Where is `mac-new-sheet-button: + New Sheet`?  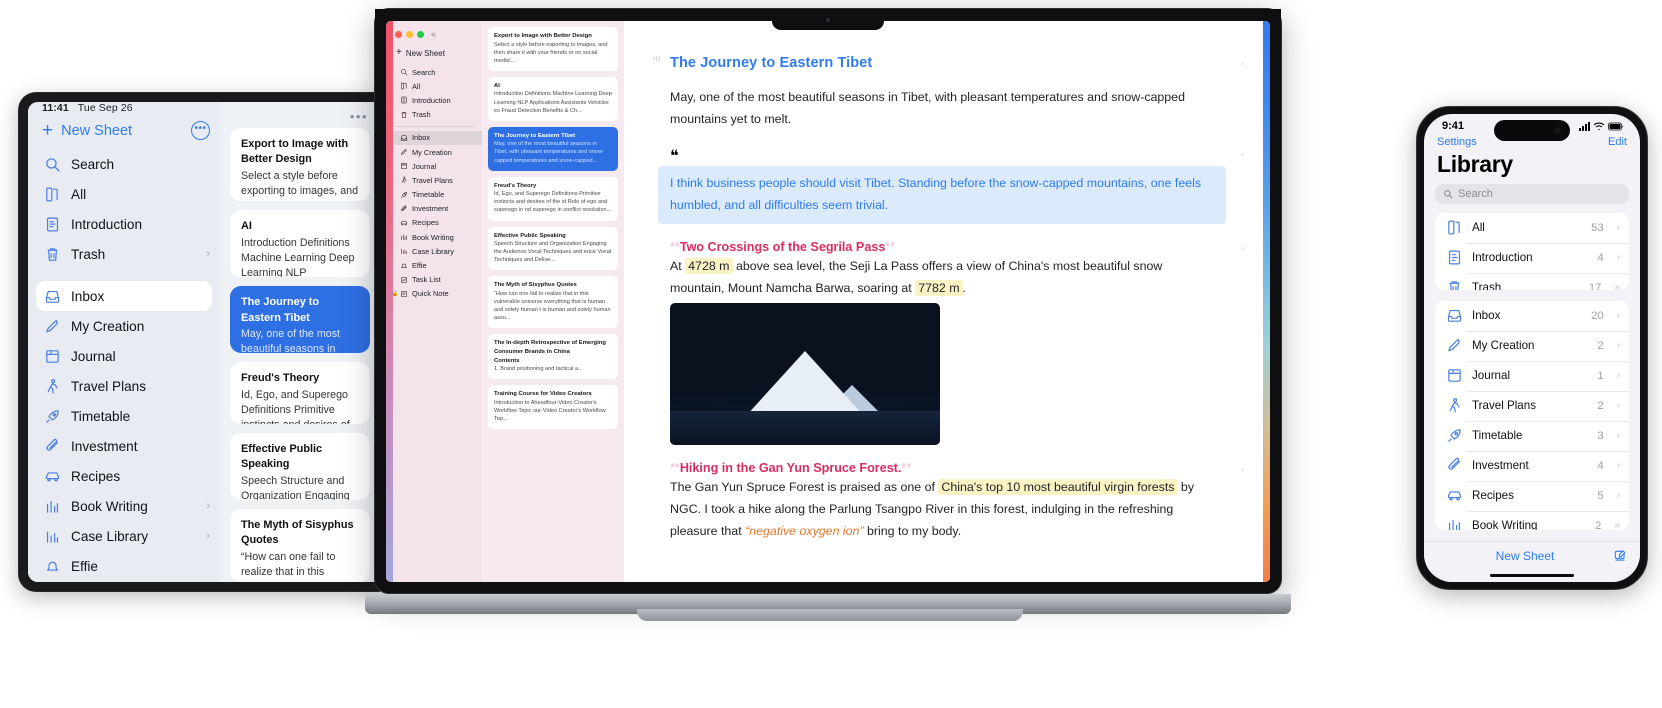
mac-new-sheet-button: + New Sheet is located at coordinates (434, 55).